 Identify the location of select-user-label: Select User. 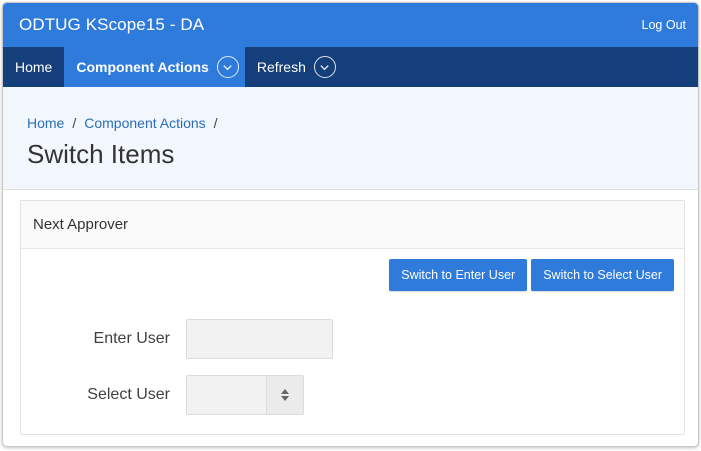
(128, 394).